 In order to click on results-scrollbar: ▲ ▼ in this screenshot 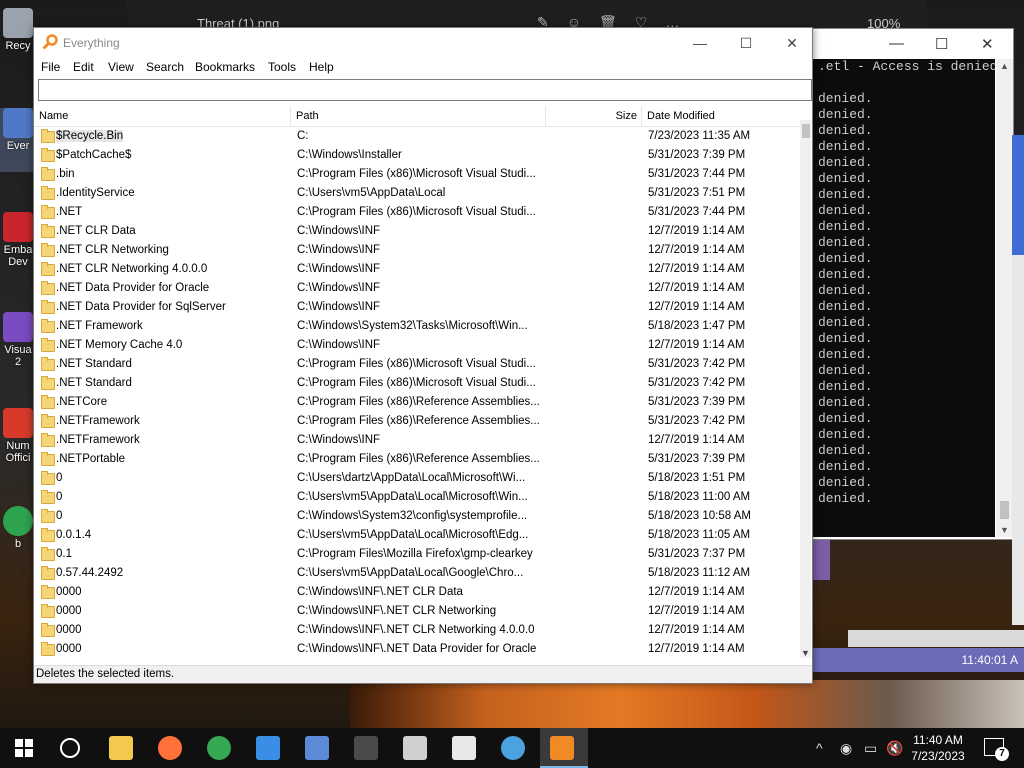, I will do `click(805, 389)`.